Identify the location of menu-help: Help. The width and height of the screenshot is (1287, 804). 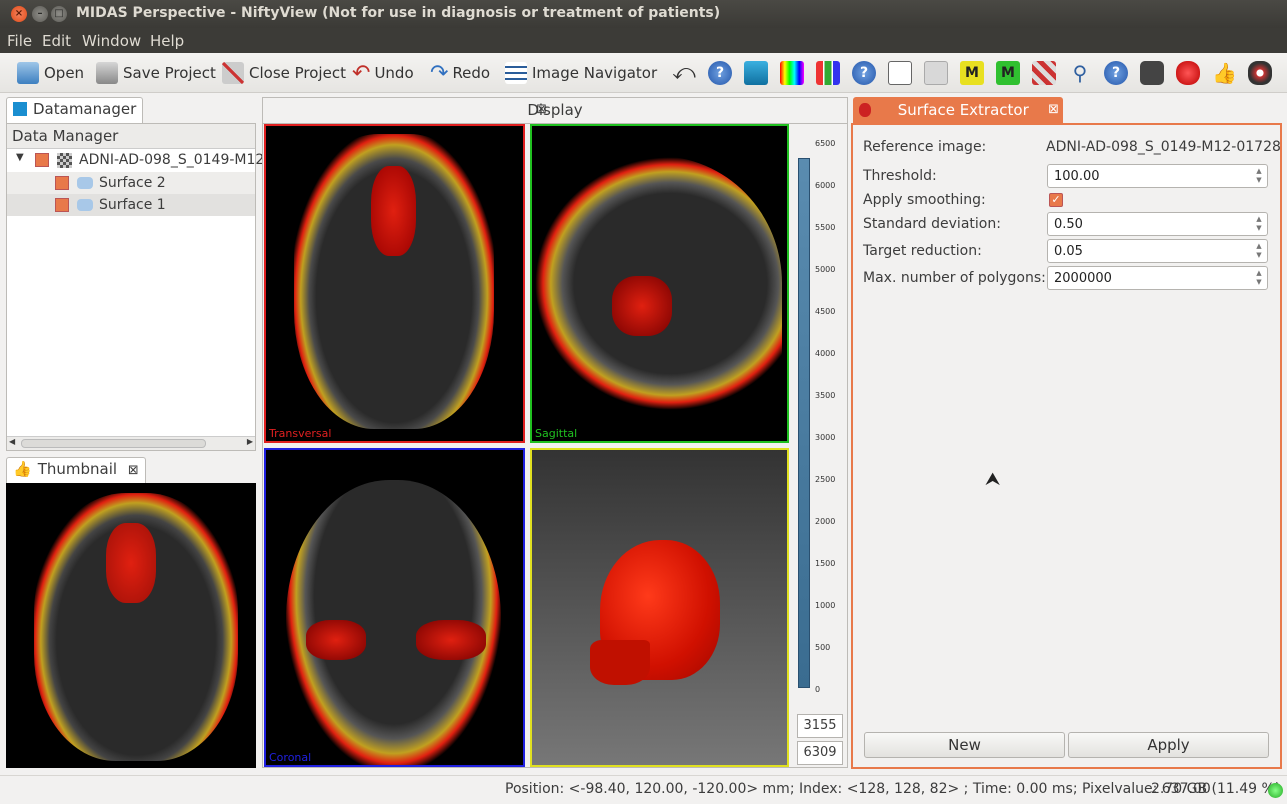
(167, 41).